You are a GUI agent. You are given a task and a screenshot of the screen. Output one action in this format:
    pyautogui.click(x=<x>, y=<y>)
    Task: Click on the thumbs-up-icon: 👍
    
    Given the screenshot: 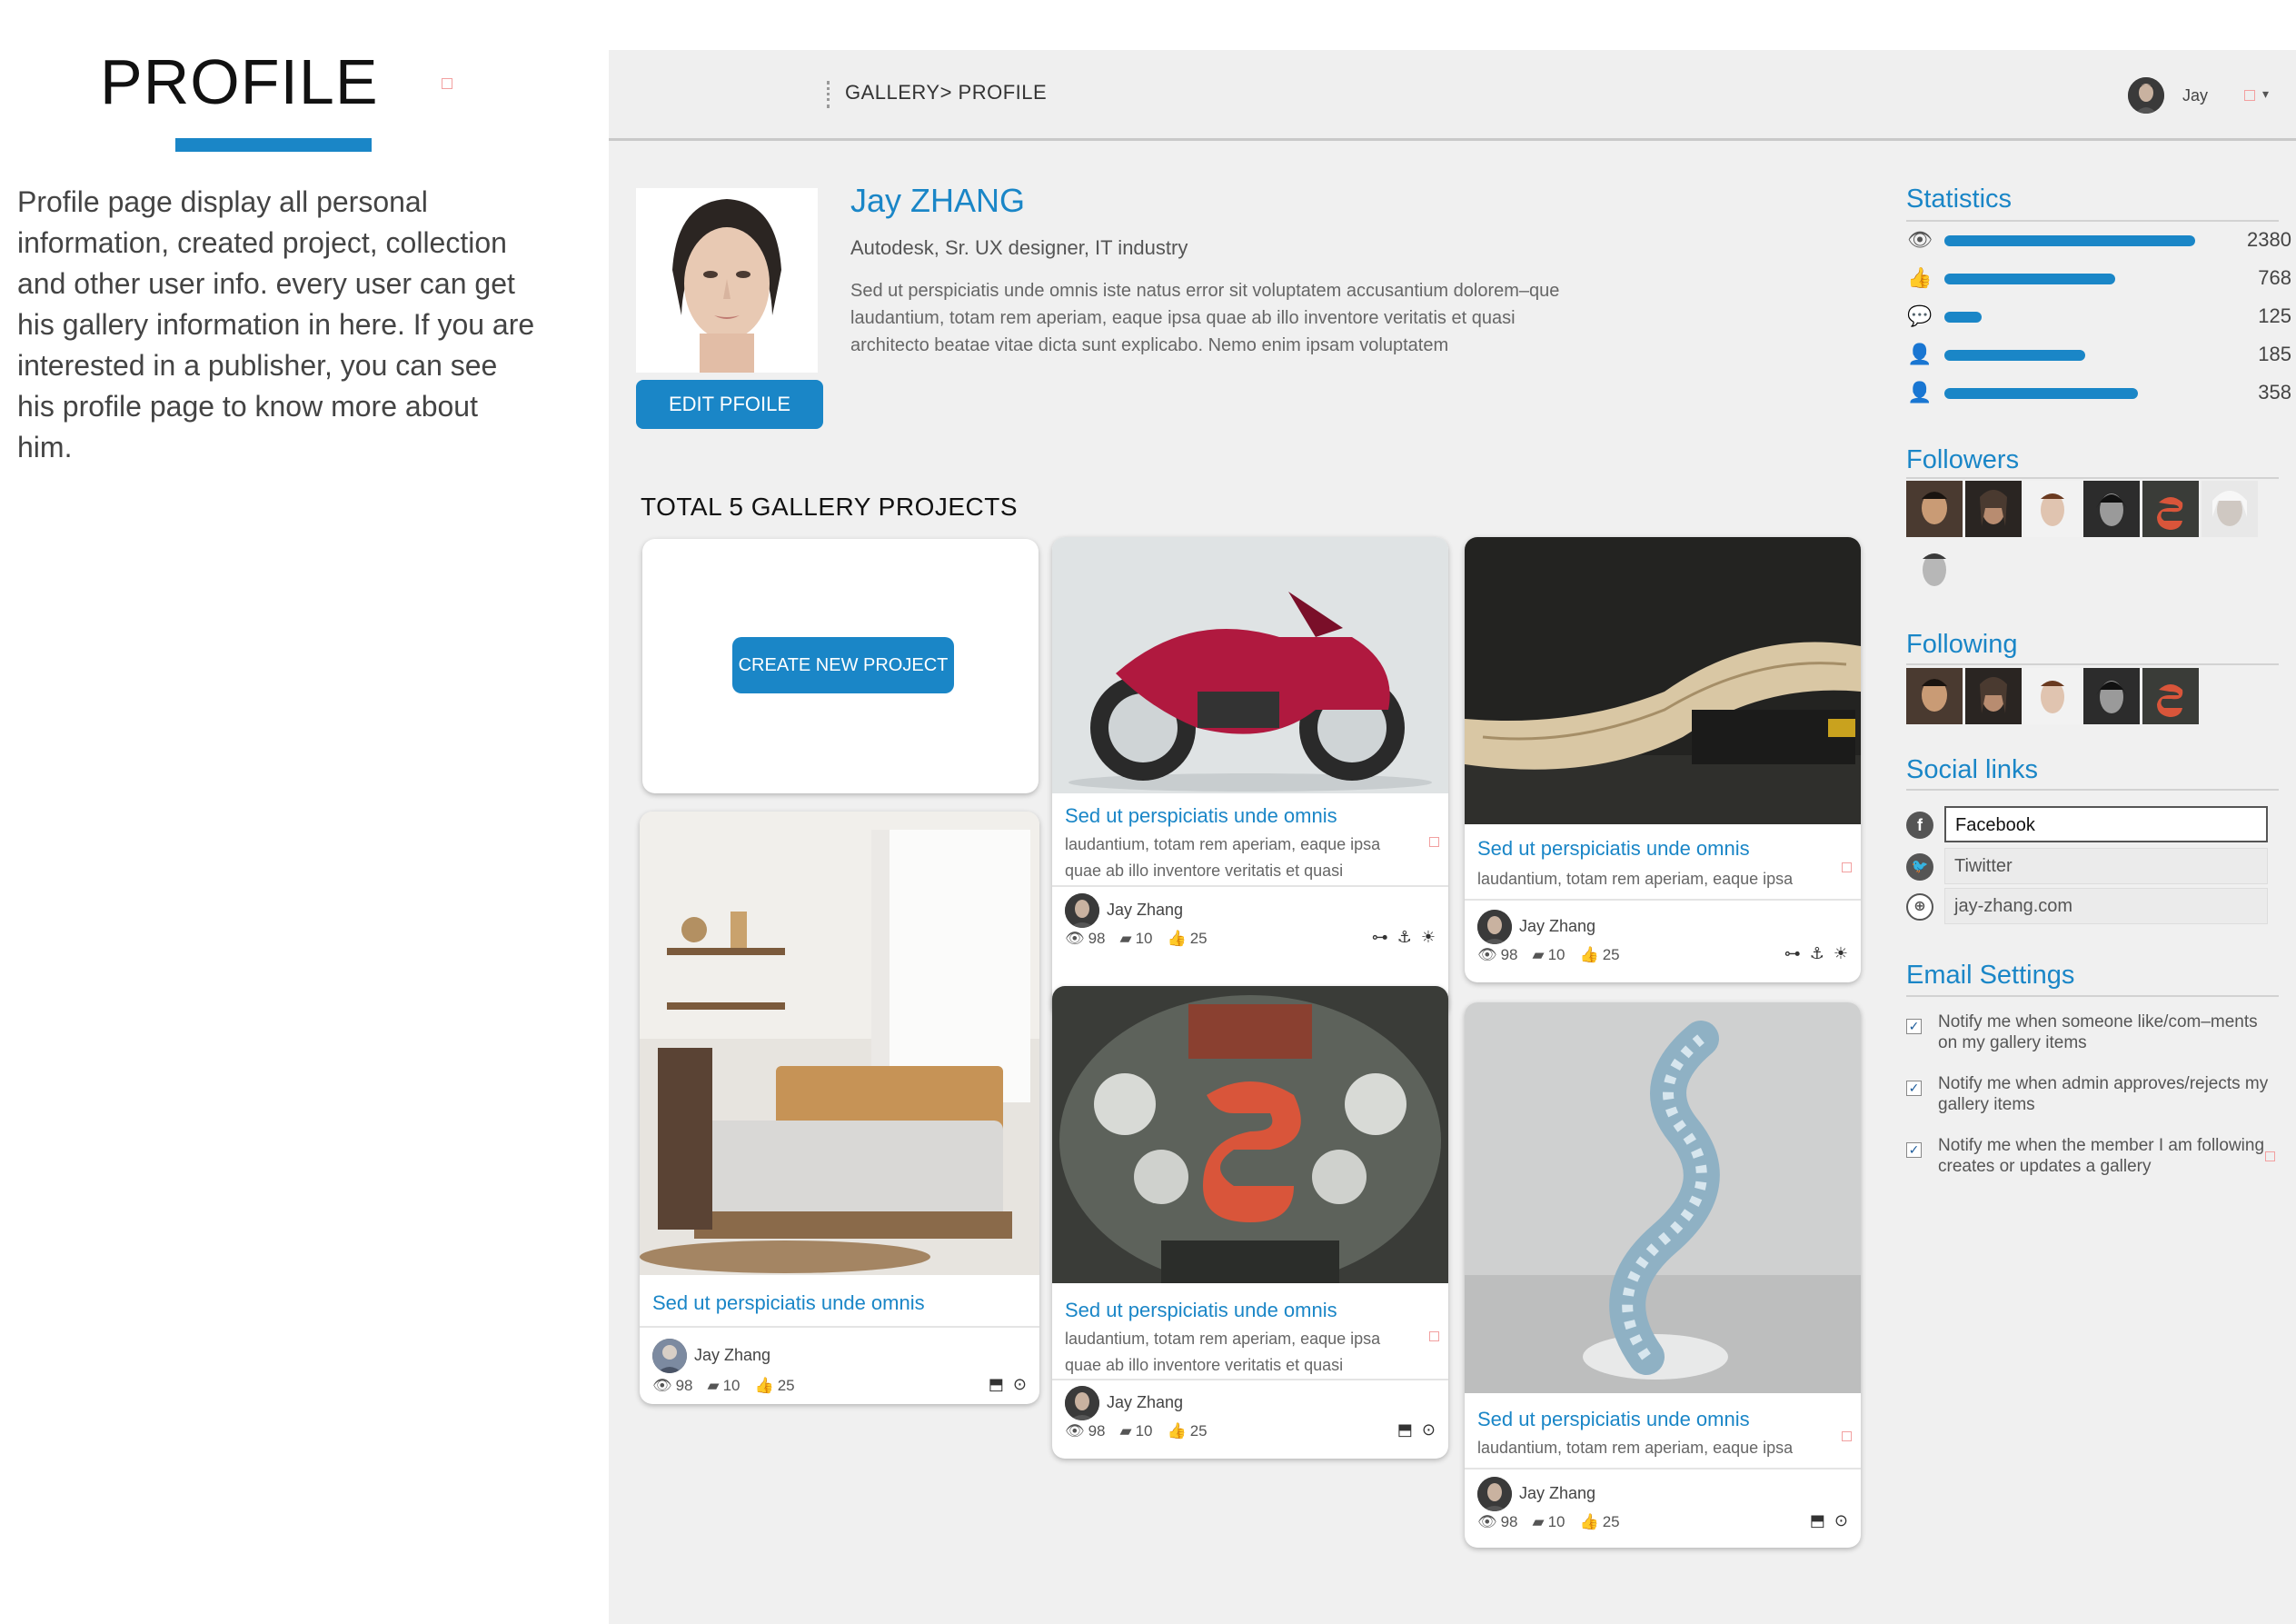 What is the action you would take?
    pyautogui.click(x=1589, y=1521)
    